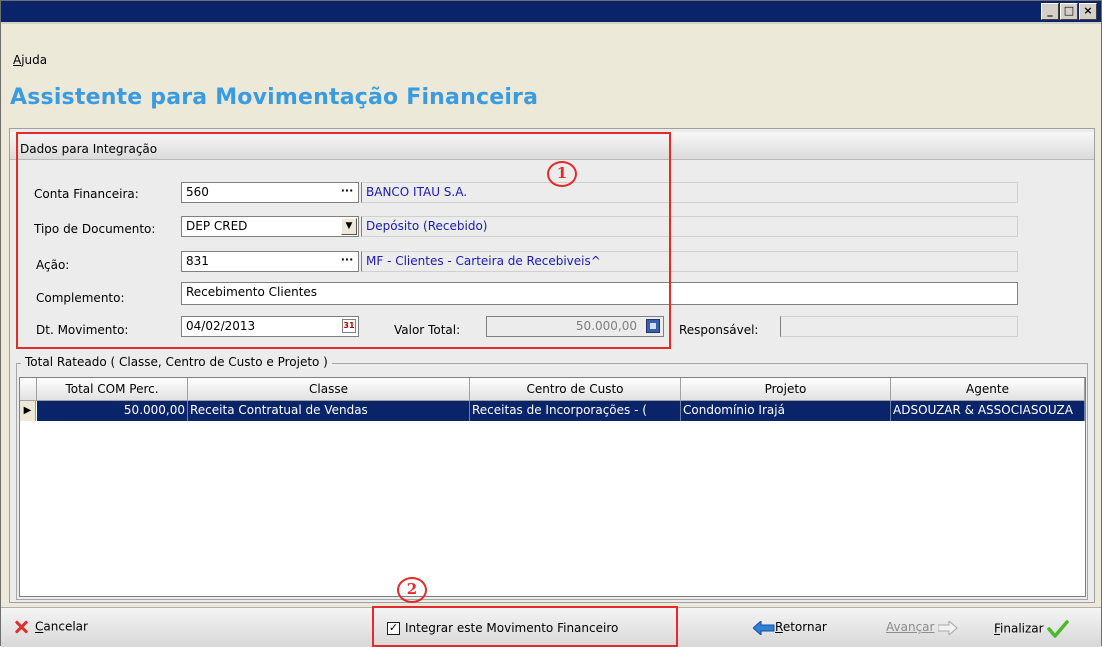 This screenshot has height=647, width=1102. I want to click on close-button: ×, so click(1088, 11).